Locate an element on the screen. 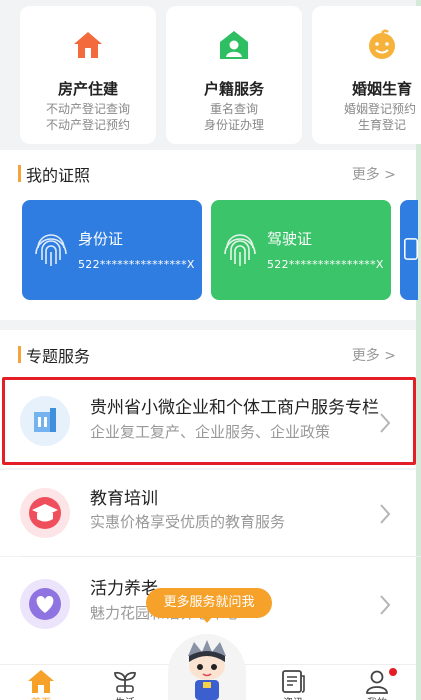 This screenshot has width=421, height=700. house-icon is located at coordinates (88, 45).